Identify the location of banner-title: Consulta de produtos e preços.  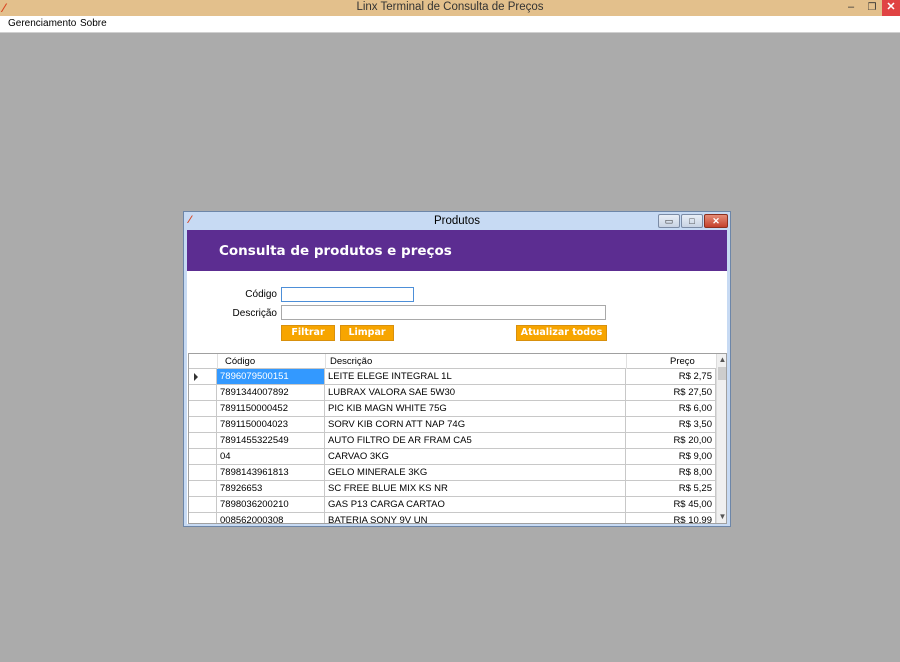
(335, 251).